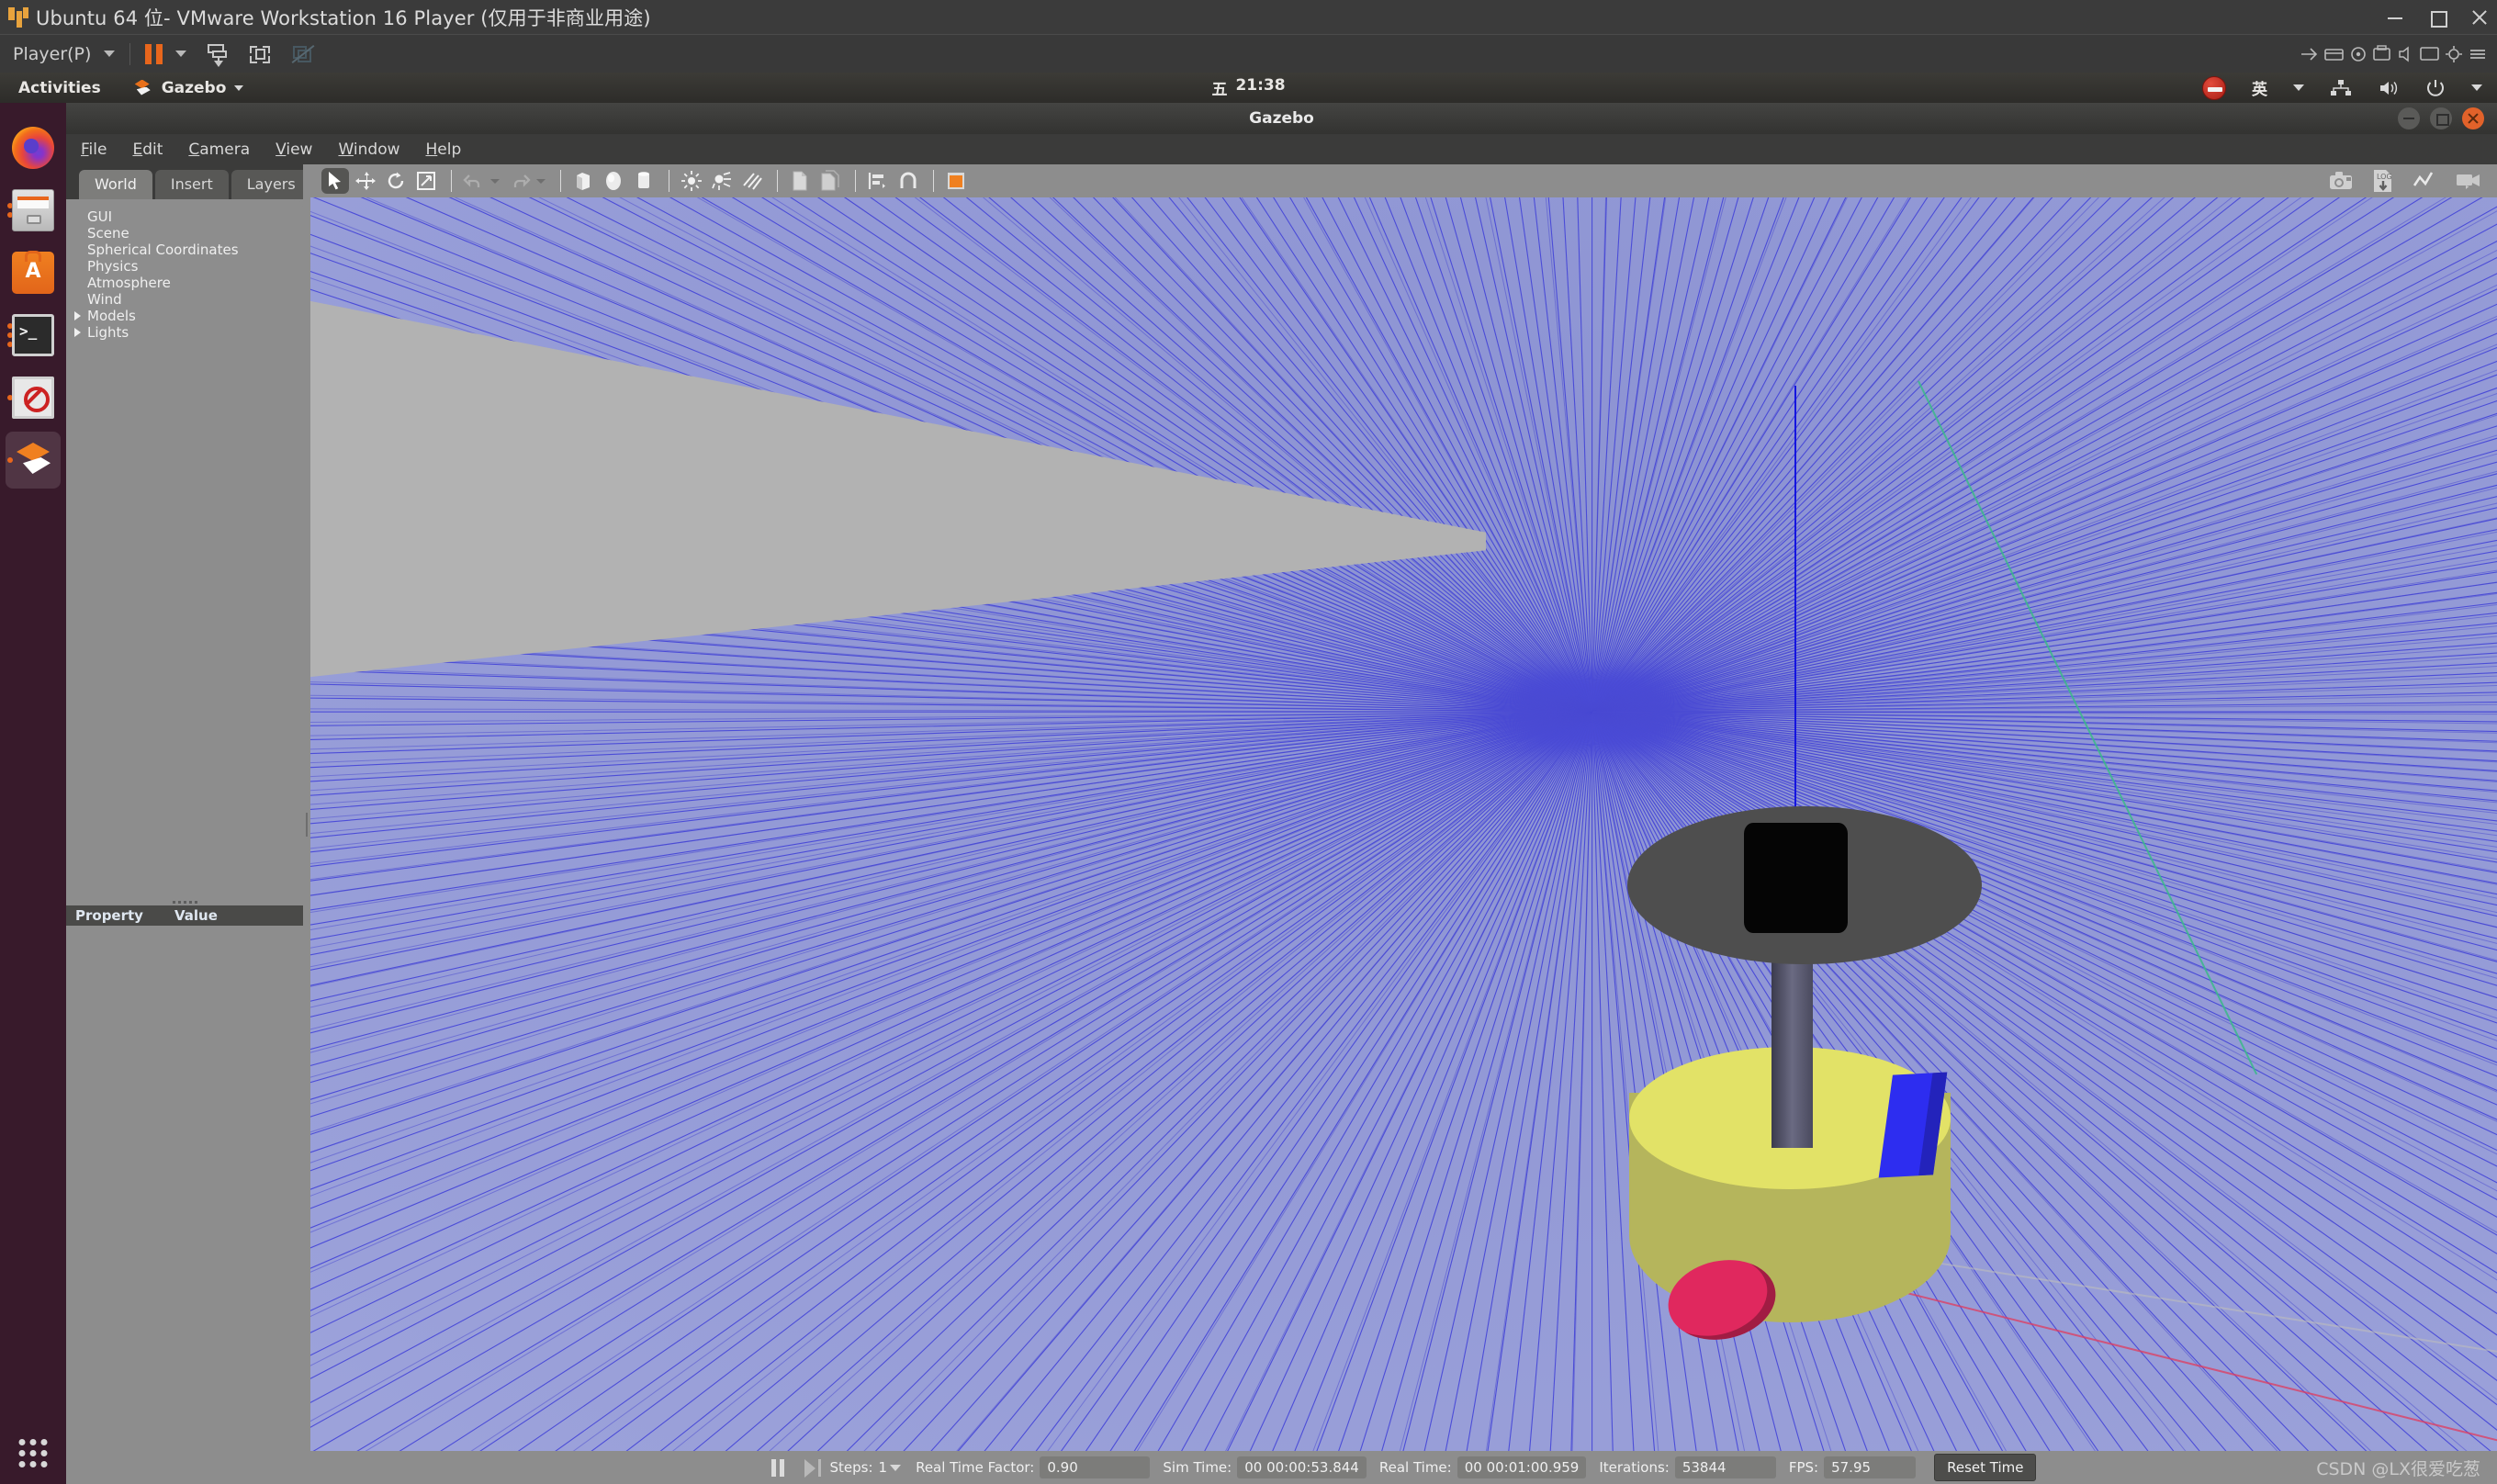 The image size is (2497, 1484). Describe the element at coordinates (115, 185) in the screenshot. I see `tab-world: World` at that location.